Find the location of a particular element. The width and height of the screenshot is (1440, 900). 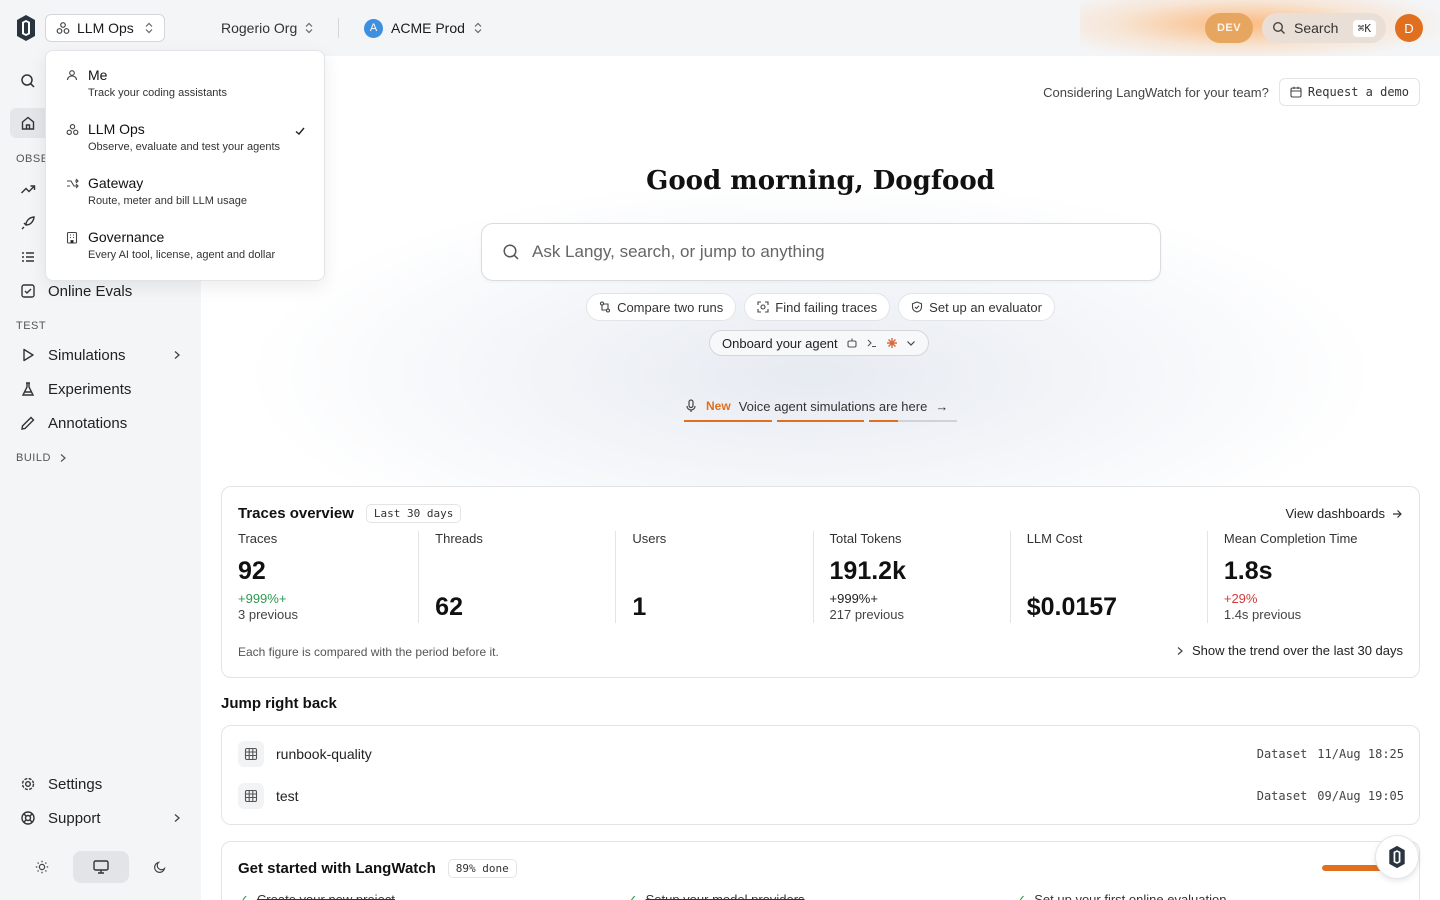

menu-item-gateway: Gateway Route, meter and bill LLM usage is located at coordinates (185, 192).